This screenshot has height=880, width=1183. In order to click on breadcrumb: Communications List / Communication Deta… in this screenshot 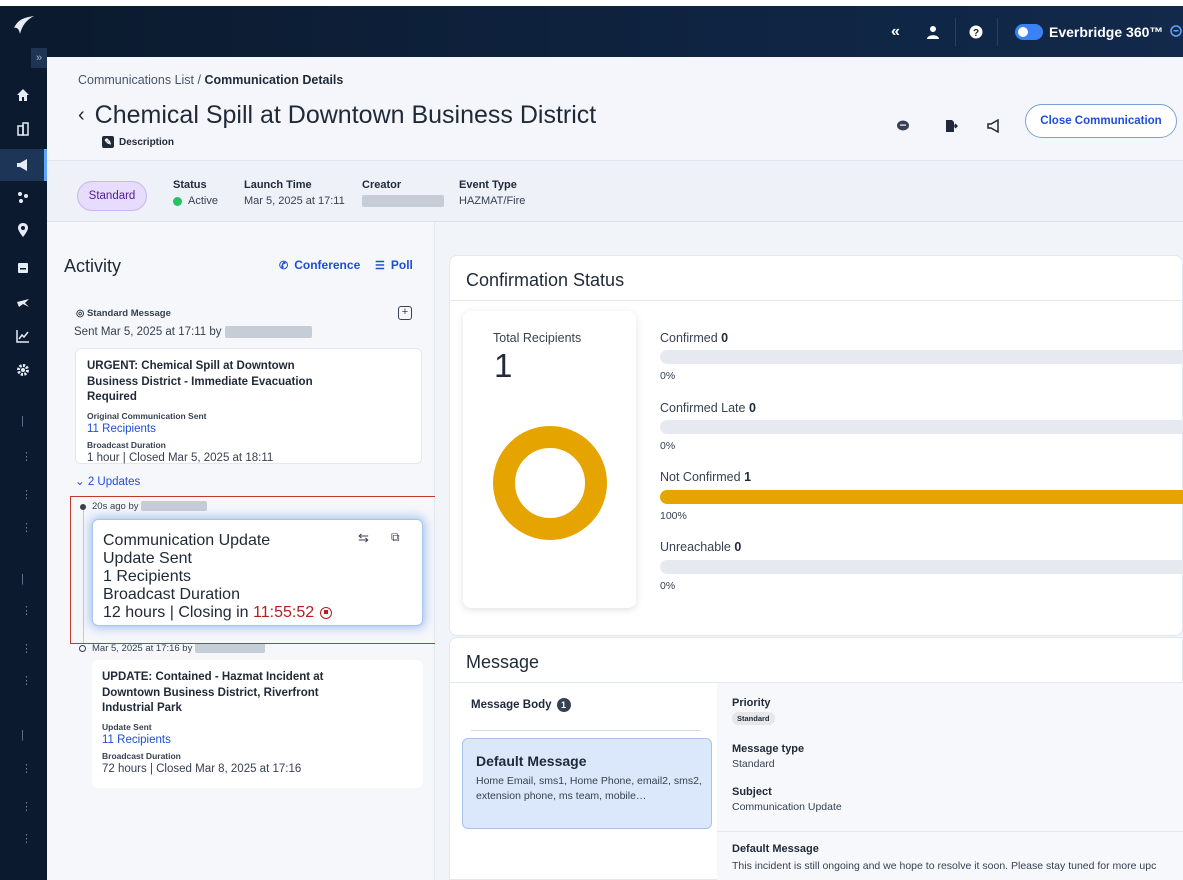, I will do `click(210, 80)`.